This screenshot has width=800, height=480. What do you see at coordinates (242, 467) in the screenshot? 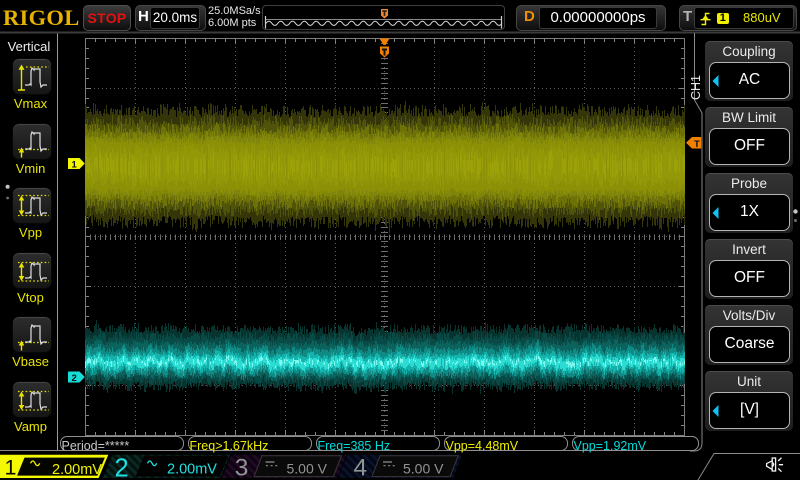
I see `svg-text: 3` at bounding box center [242, 467].